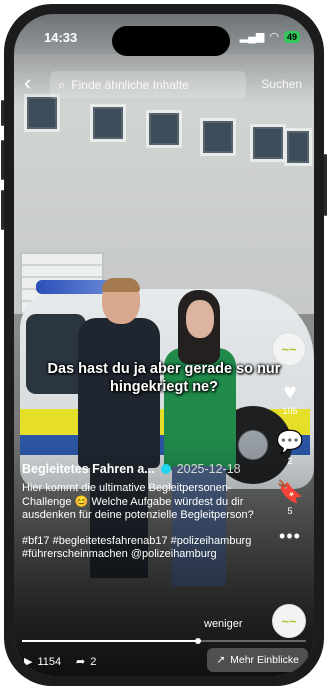 This screenshot has width=328, height=690. What do you see at coordinates (93, 661) in the screenshot?
I see `share-count-value: 2` at bounding box center [93, 661].